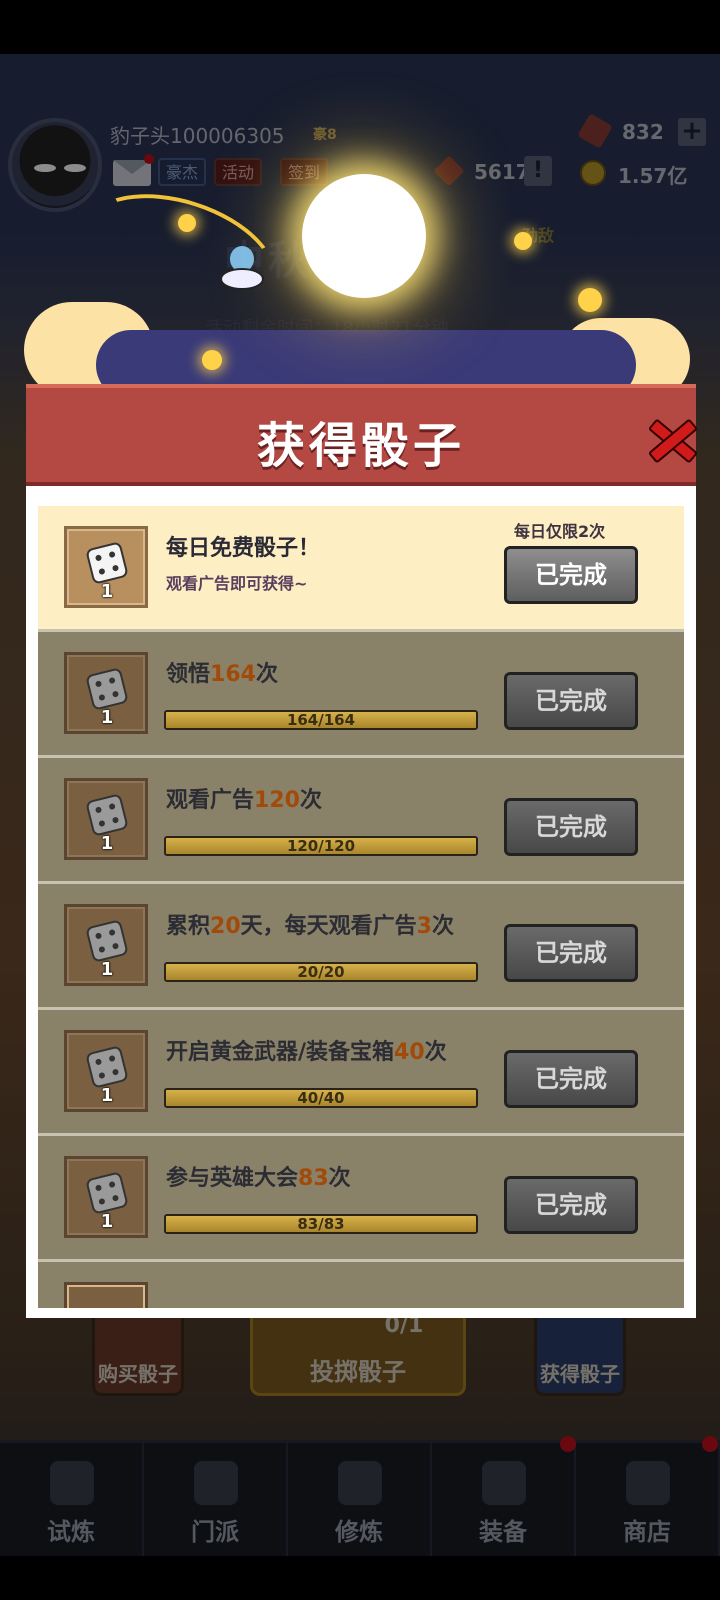 The image size is (720, 1600). What do you see at coordinates (364, 236) in the screenshot?
I see `moon-decoration` at bounding box center [364, 236].